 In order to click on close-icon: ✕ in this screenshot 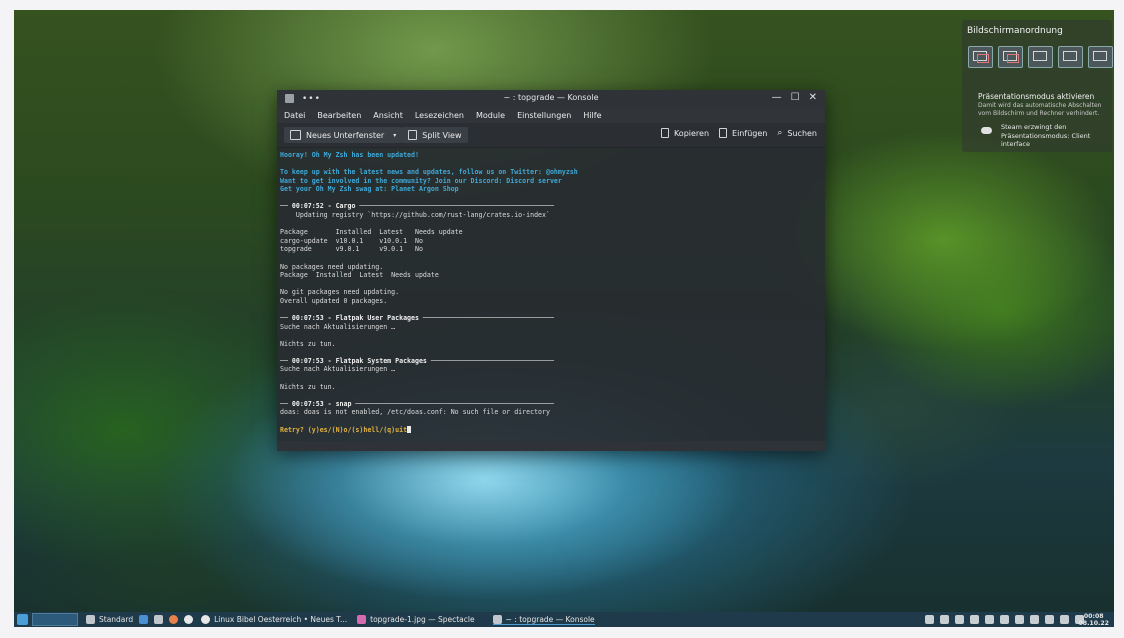, I will do `click(813, 97)`.